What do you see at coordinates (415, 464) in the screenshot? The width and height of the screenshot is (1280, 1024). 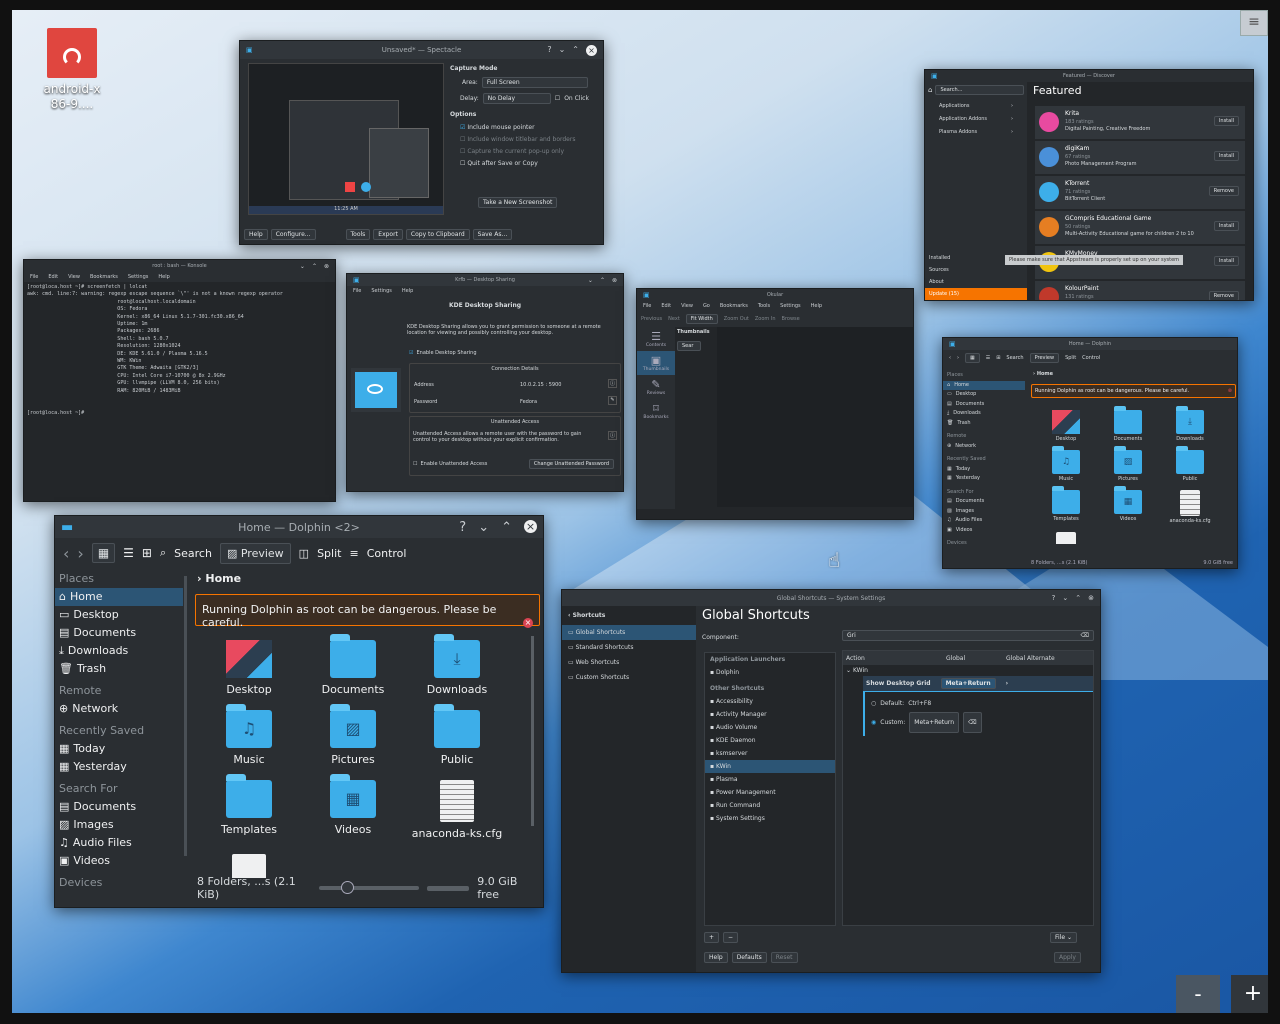 I see `unattended-checkbox: ☐` at bounding box center [415, 464].